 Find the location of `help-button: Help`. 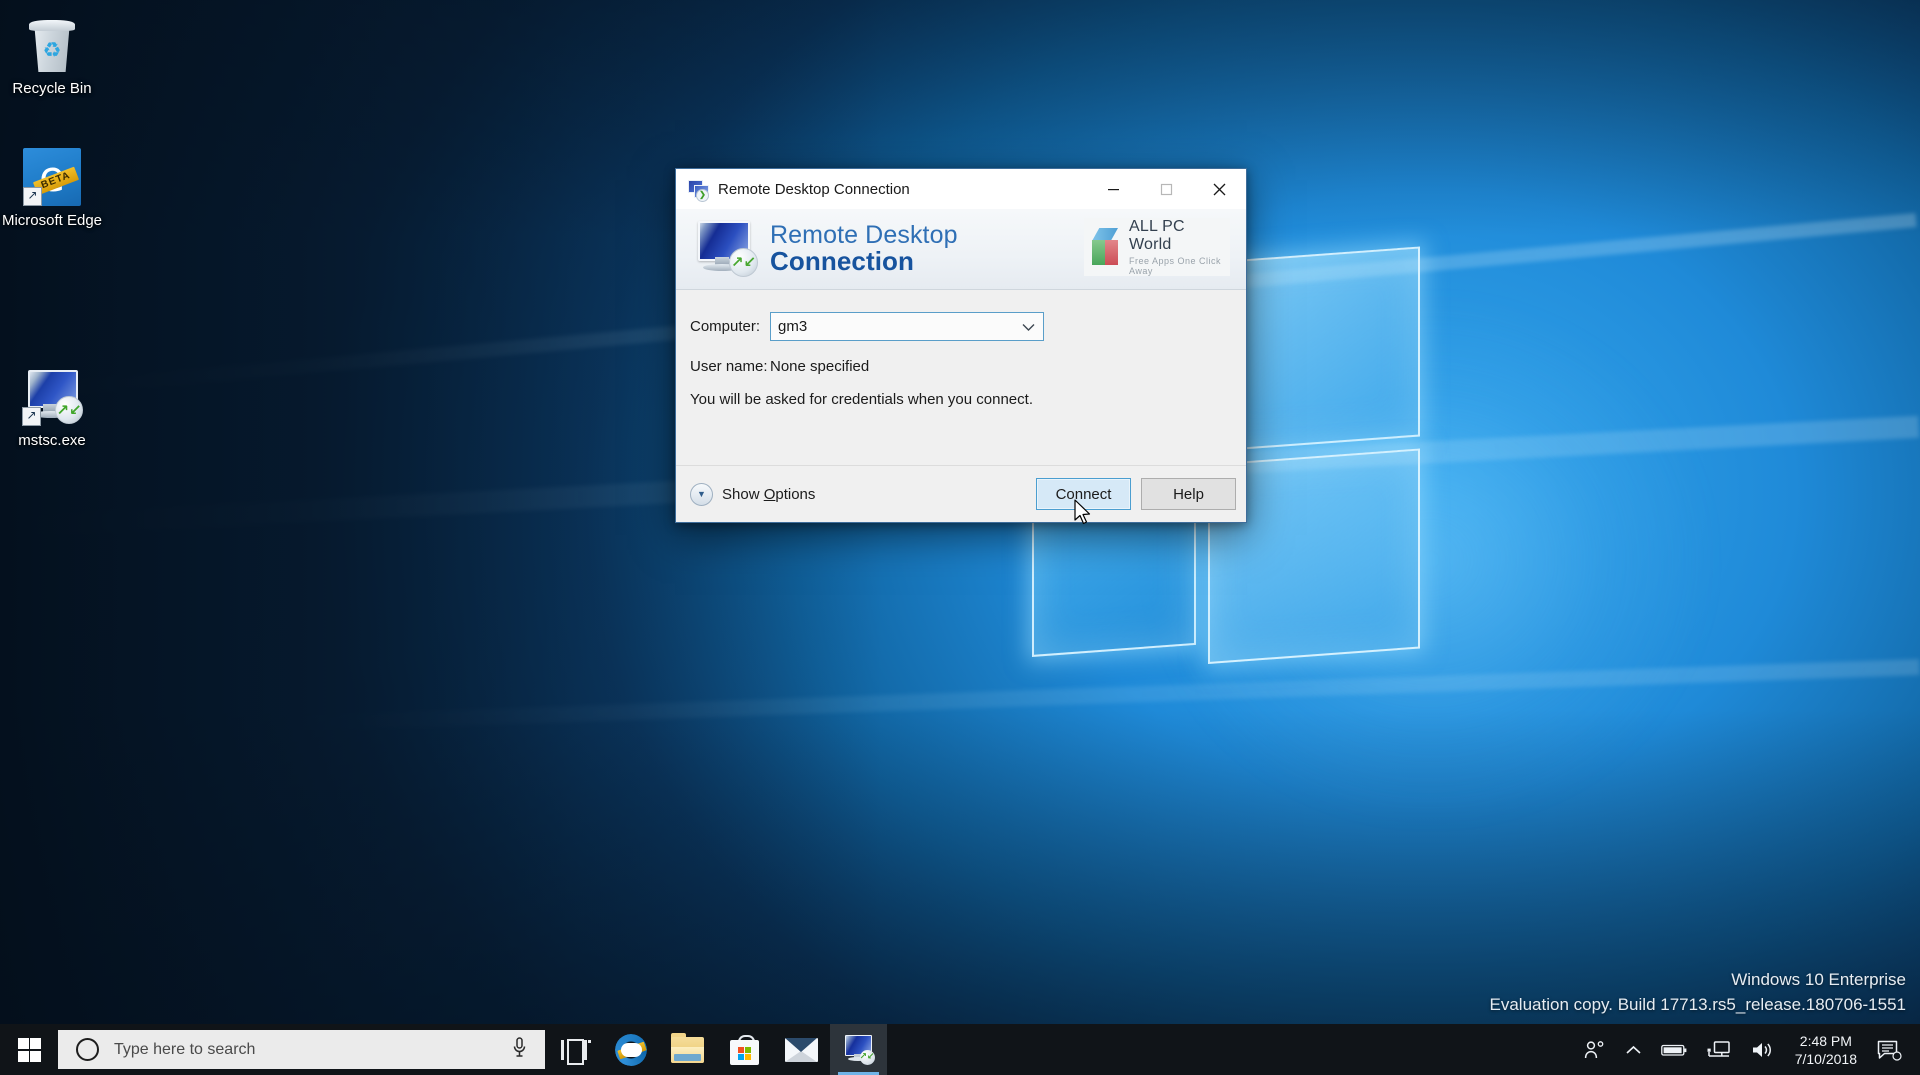

help-button: Help is located at coordinates (1188, 494).